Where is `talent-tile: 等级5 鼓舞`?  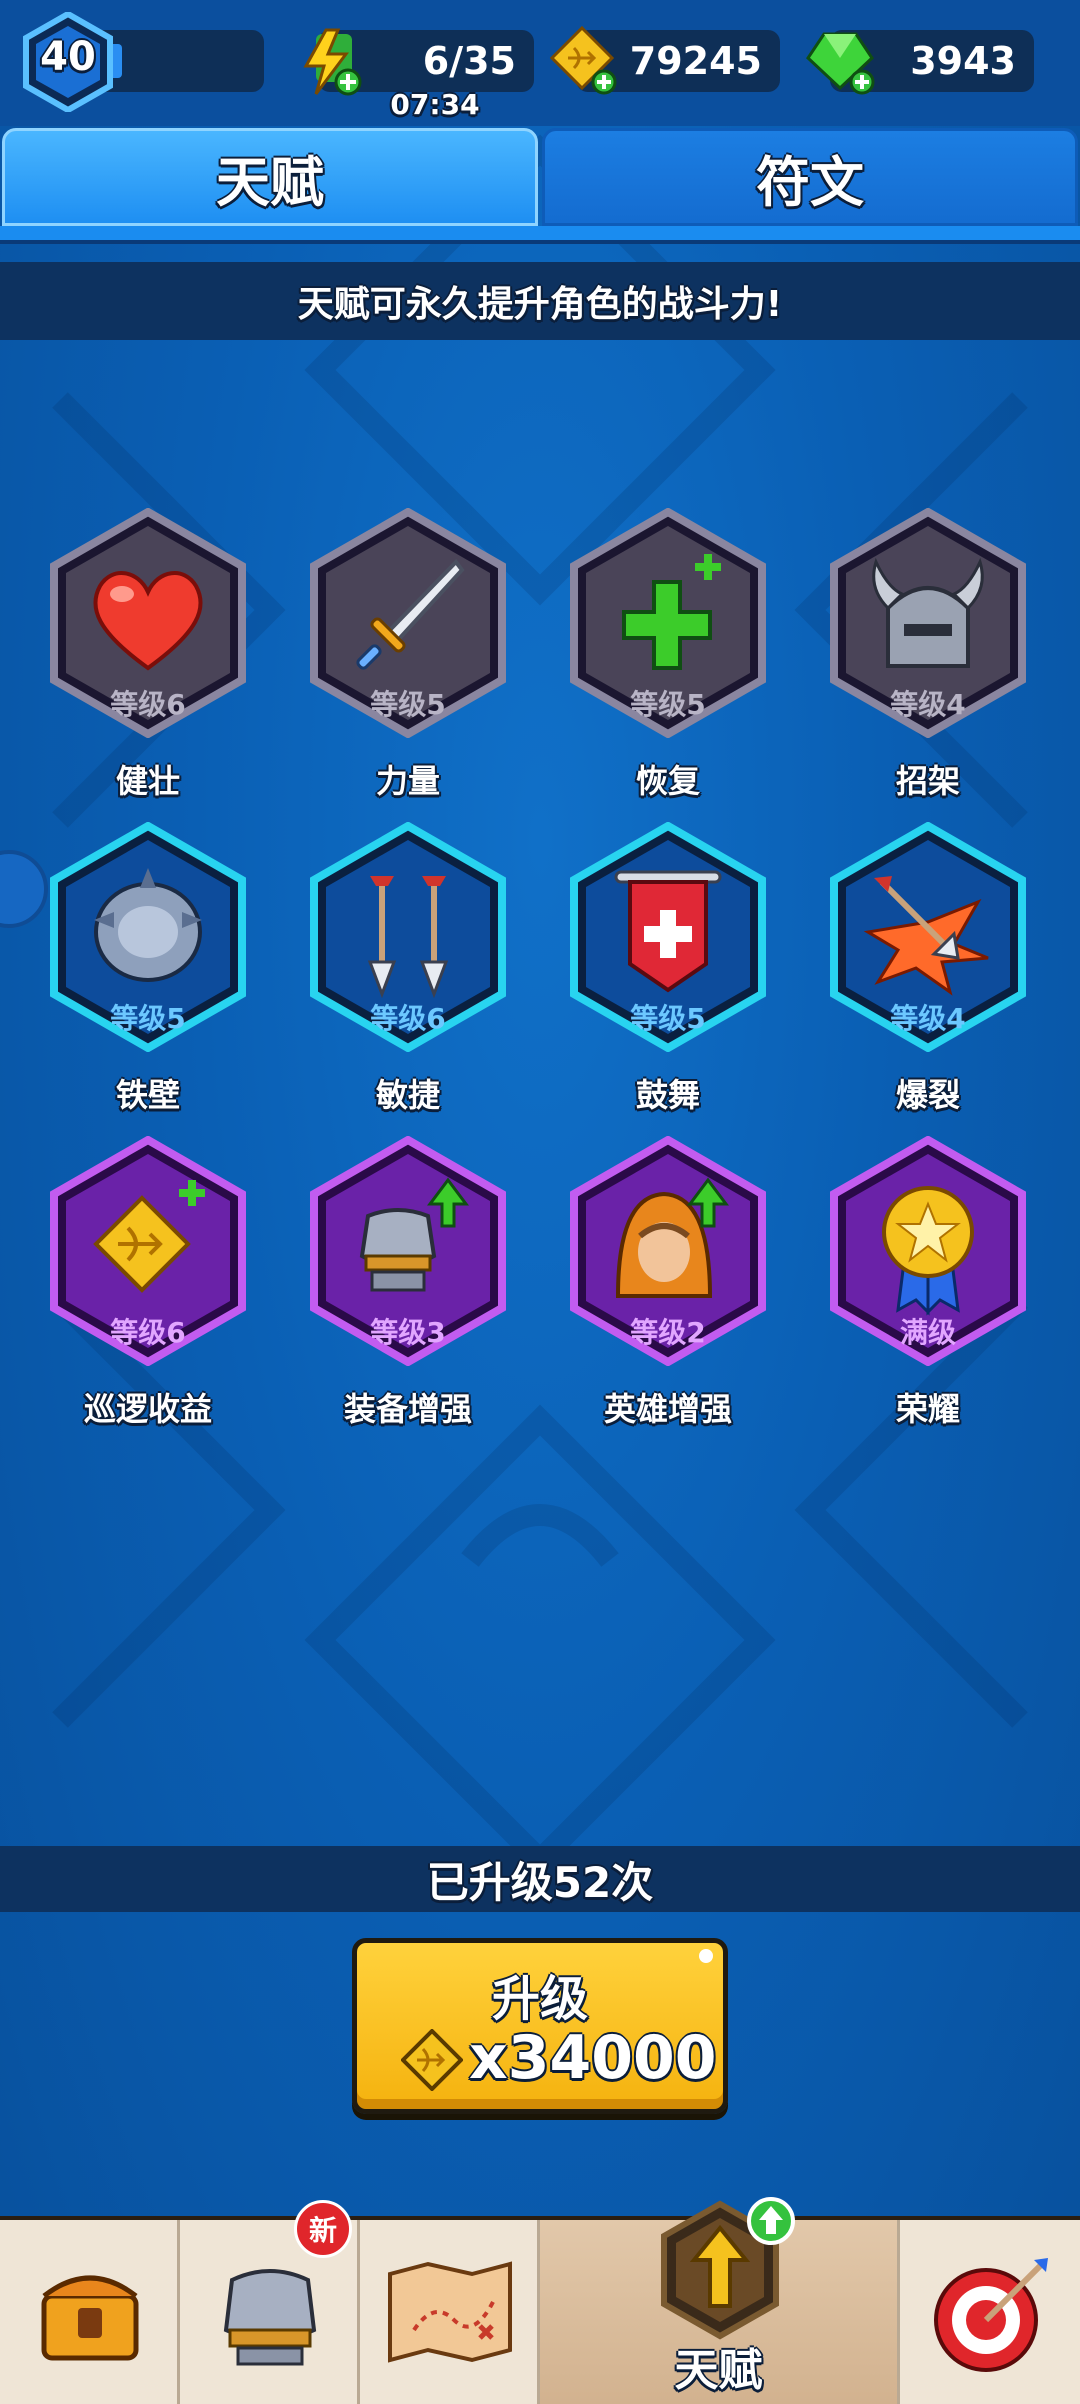 talent-tile: 等级5 鼓舞 is located at coordinates (668, 972).